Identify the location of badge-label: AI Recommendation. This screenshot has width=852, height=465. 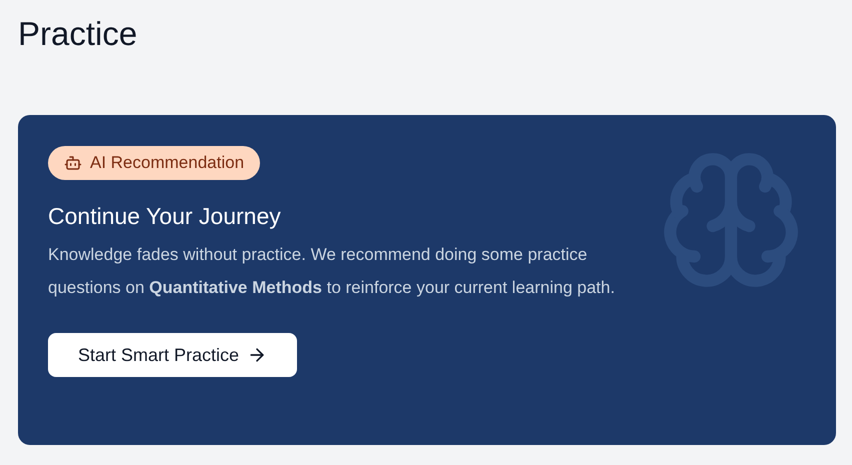
(167, 163).